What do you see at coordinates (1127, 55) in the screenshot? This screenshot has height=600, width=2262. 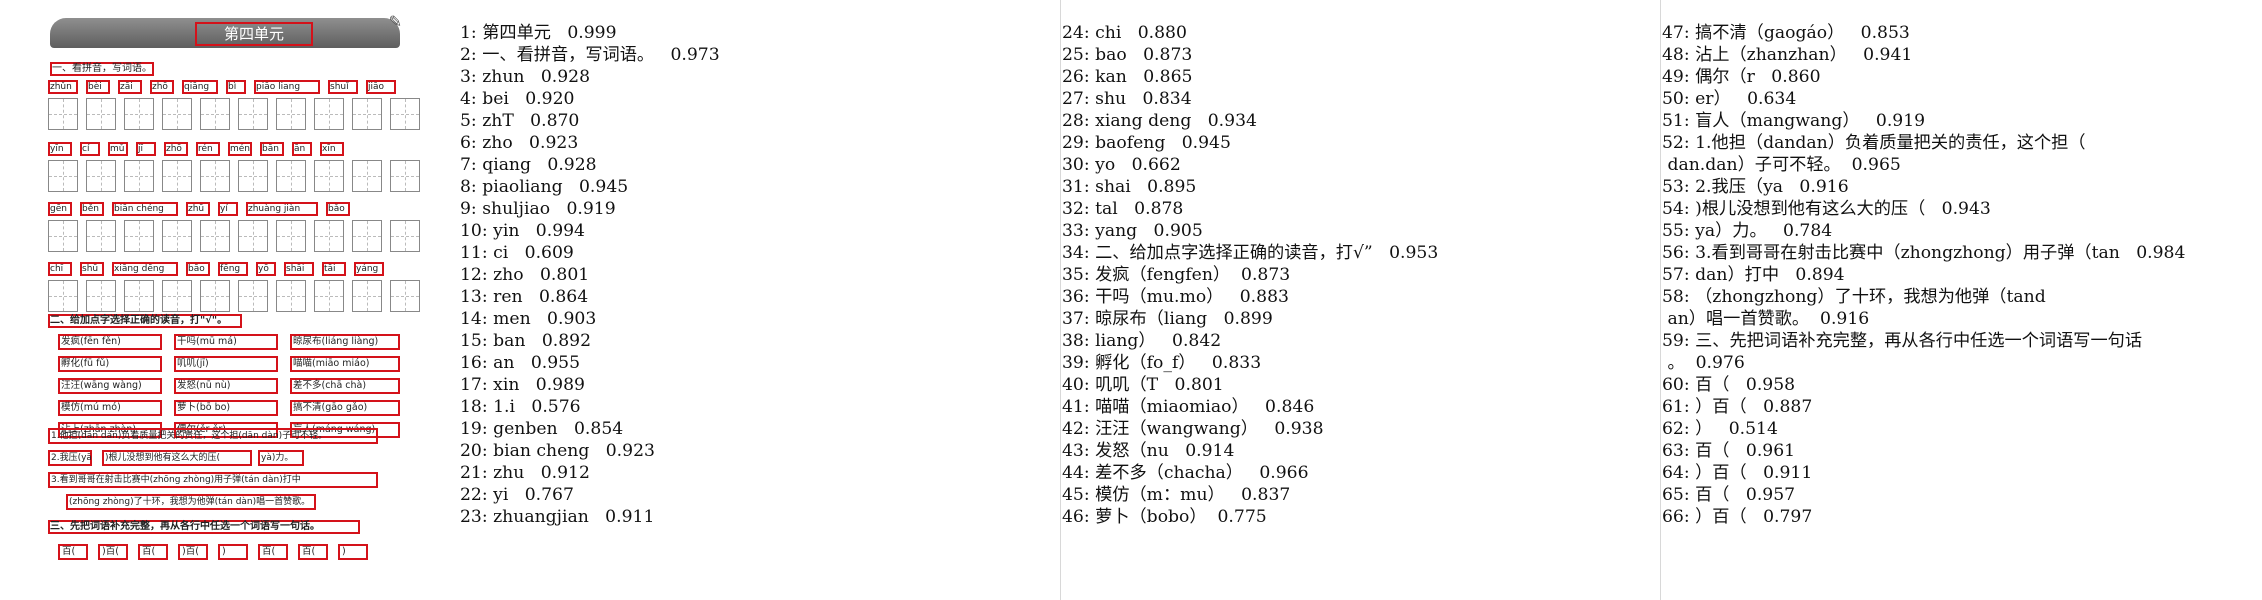 I see `ocr-result-line: 25: bao 0.873` at bounding box center [1127, 55].